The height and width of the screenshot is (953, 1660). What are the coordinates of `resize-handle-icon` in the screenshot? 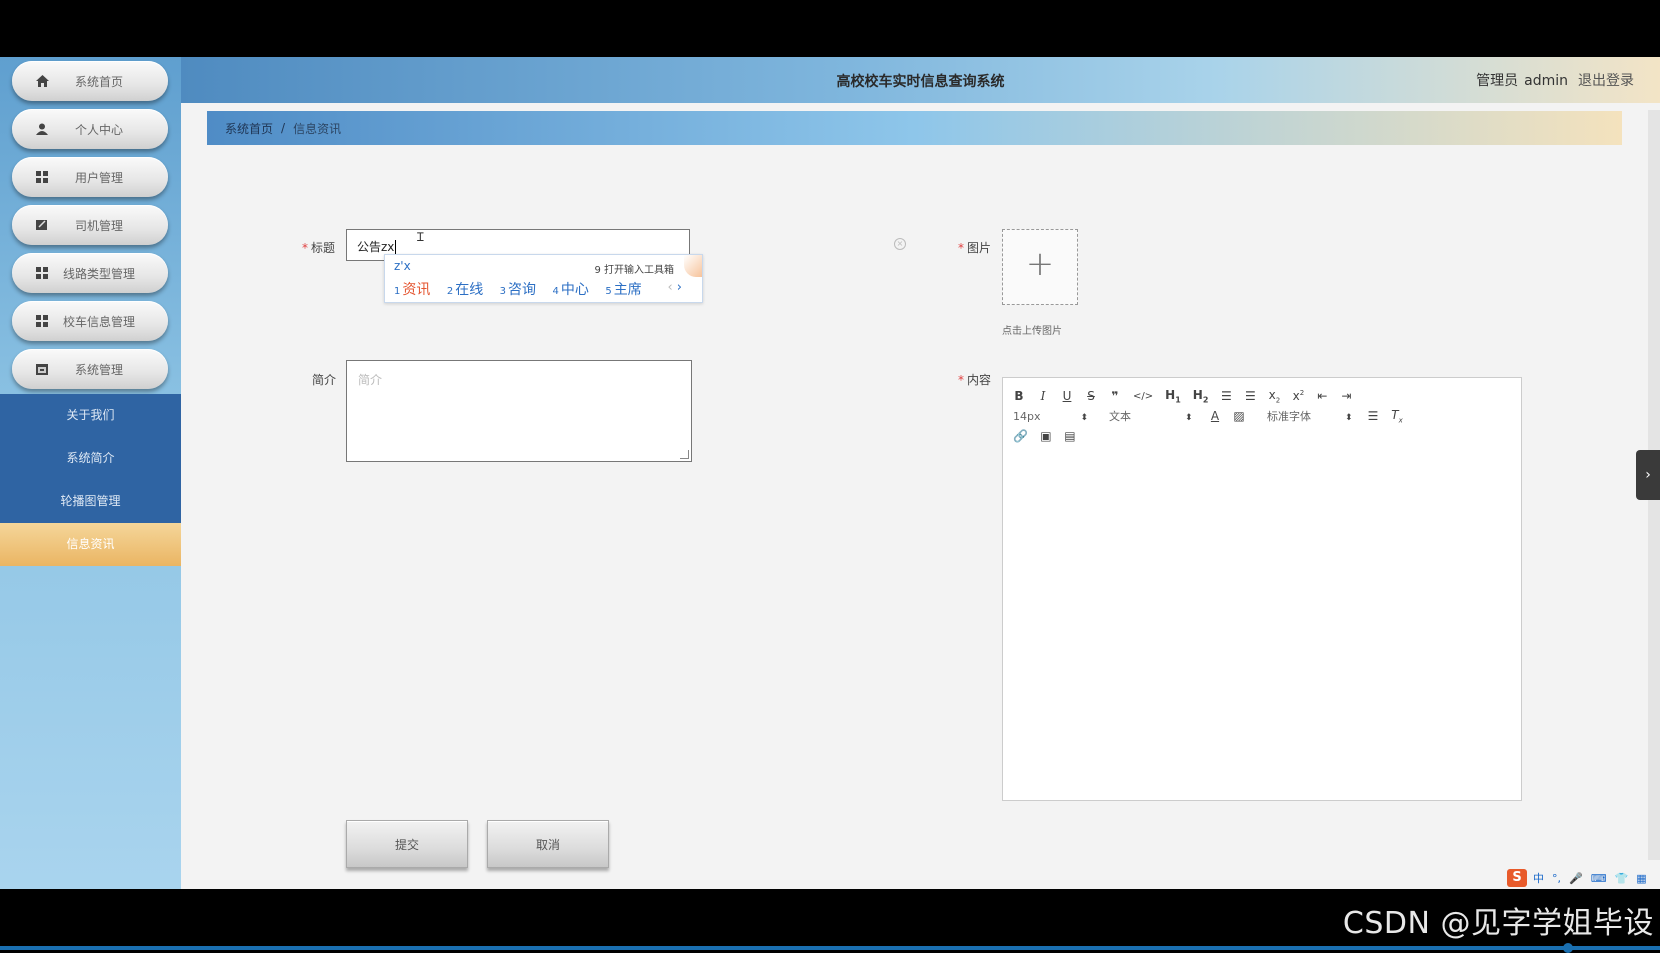 It's located at (684, 454).